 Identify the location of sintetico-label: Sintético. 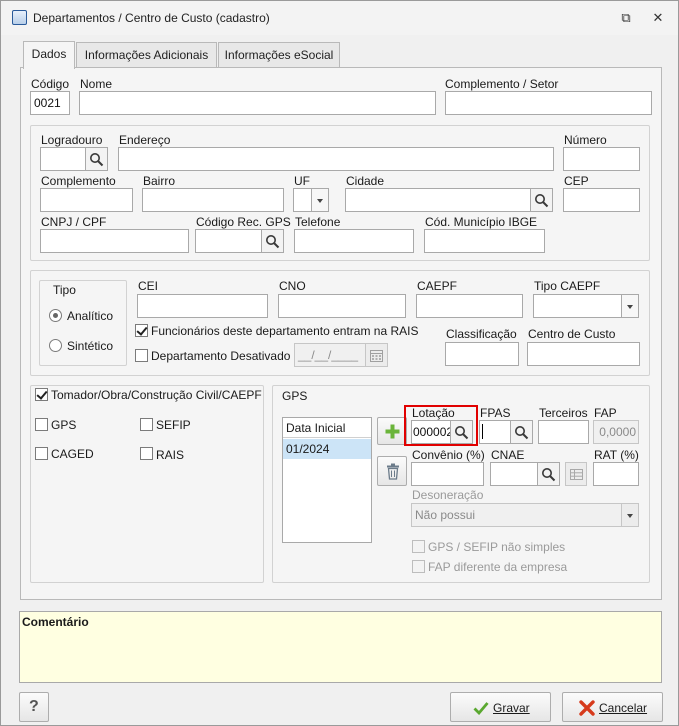
(90, 346).